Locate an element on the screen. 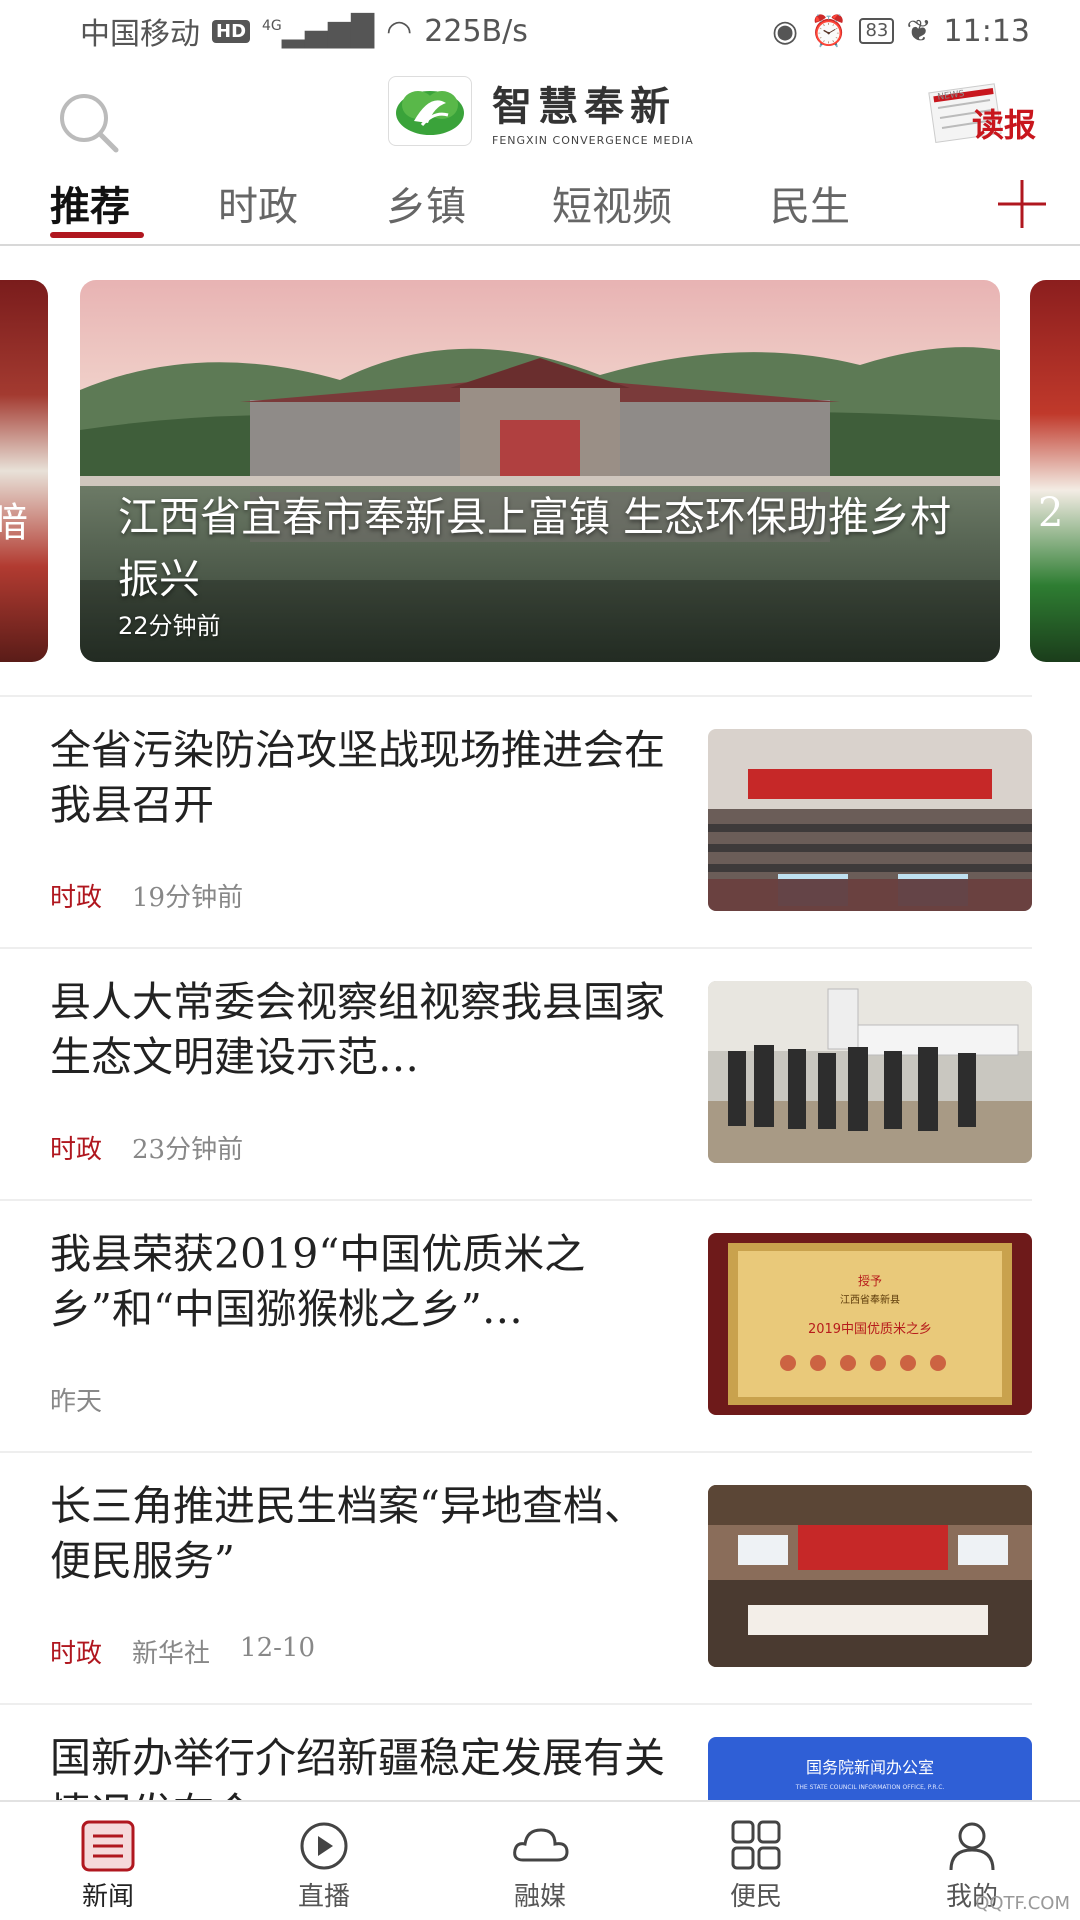  news-meta: 时政 19分钟前 is located at coordinates (146, 895).